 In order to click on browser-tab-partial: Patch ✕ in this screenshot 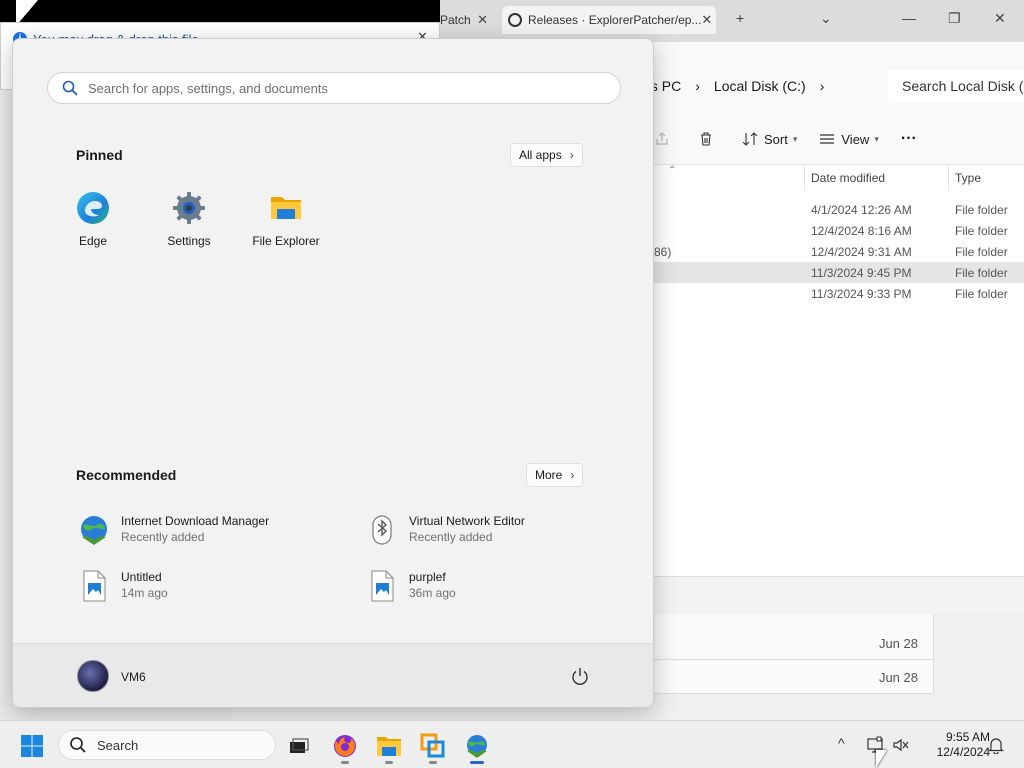, I will do `click(468, 20)`.